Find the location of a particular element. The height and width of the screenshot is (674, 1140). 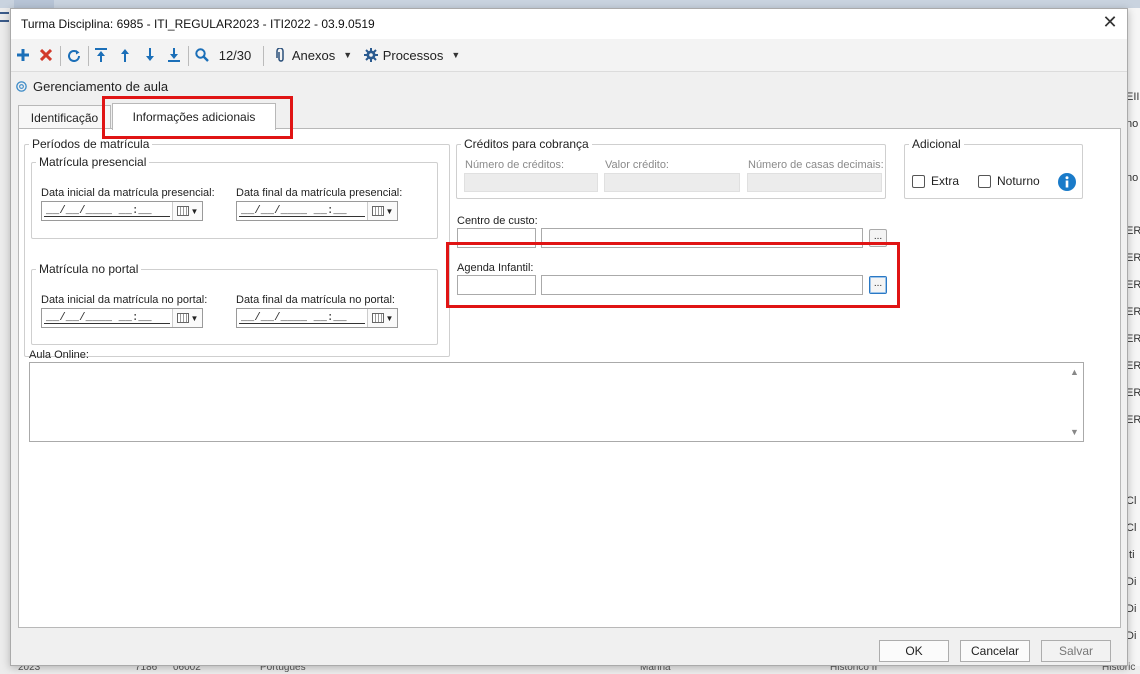

arrow-up-icon is located at coordinates (125, 55).